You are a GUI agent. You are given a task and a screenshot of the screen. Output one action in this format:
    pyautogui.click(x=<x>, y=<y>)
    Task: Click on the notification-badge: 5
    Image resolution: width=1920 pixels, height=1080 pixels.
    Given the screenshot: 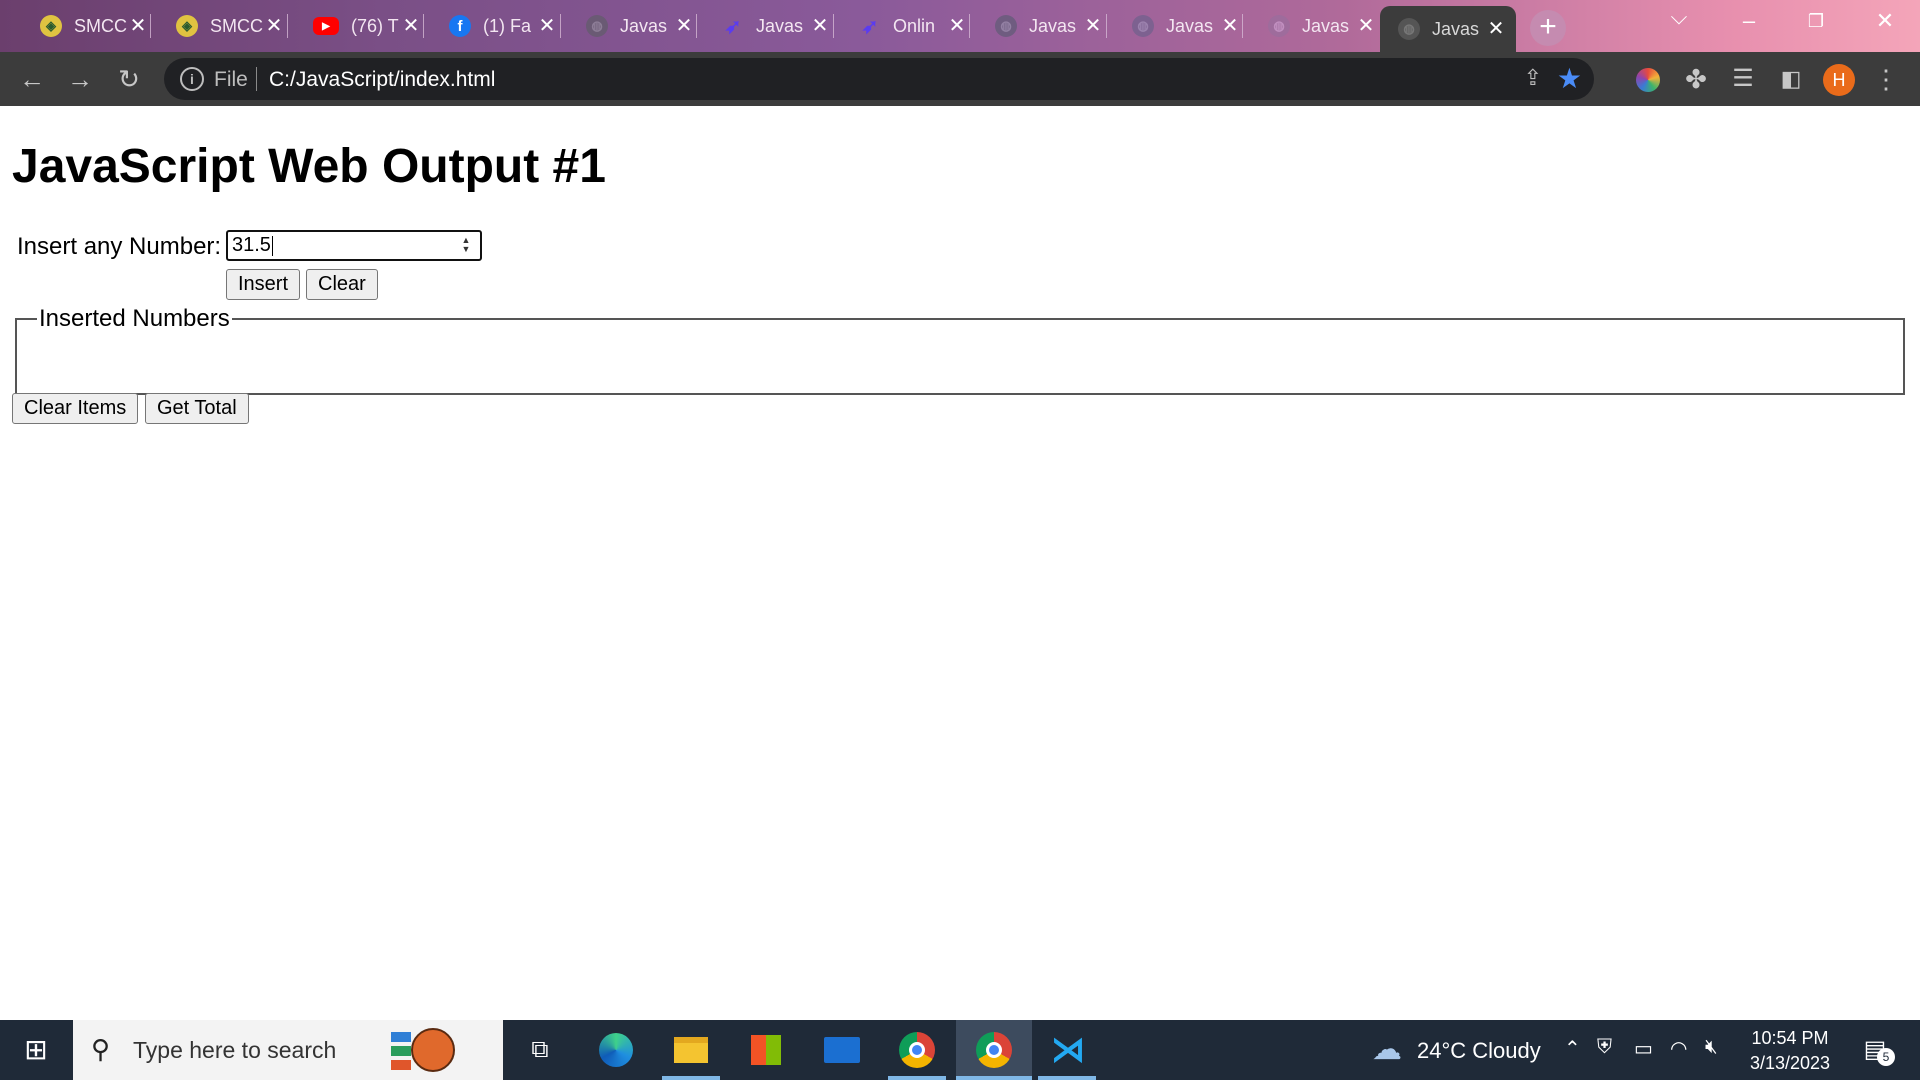 What is the action you would take?
    pyautogui.click(x=1886, y=1057)
    